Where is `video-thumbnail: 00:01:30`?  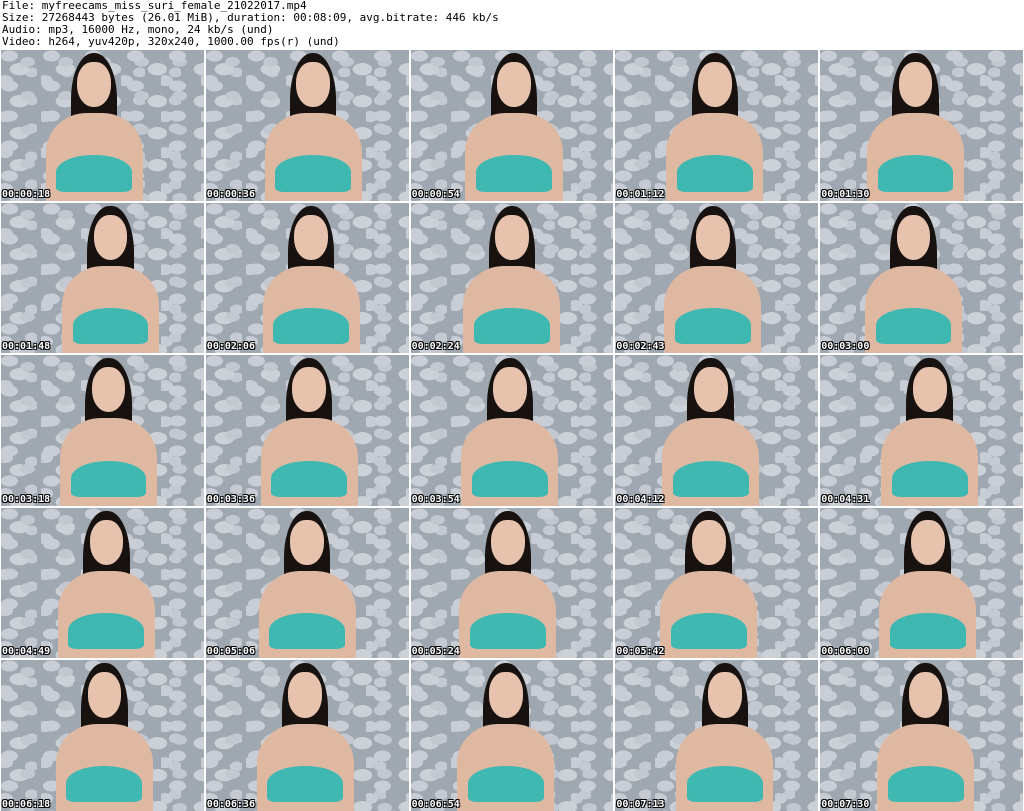
video-thumbnail: 00:01:30 is located at coordinates (921, 125).